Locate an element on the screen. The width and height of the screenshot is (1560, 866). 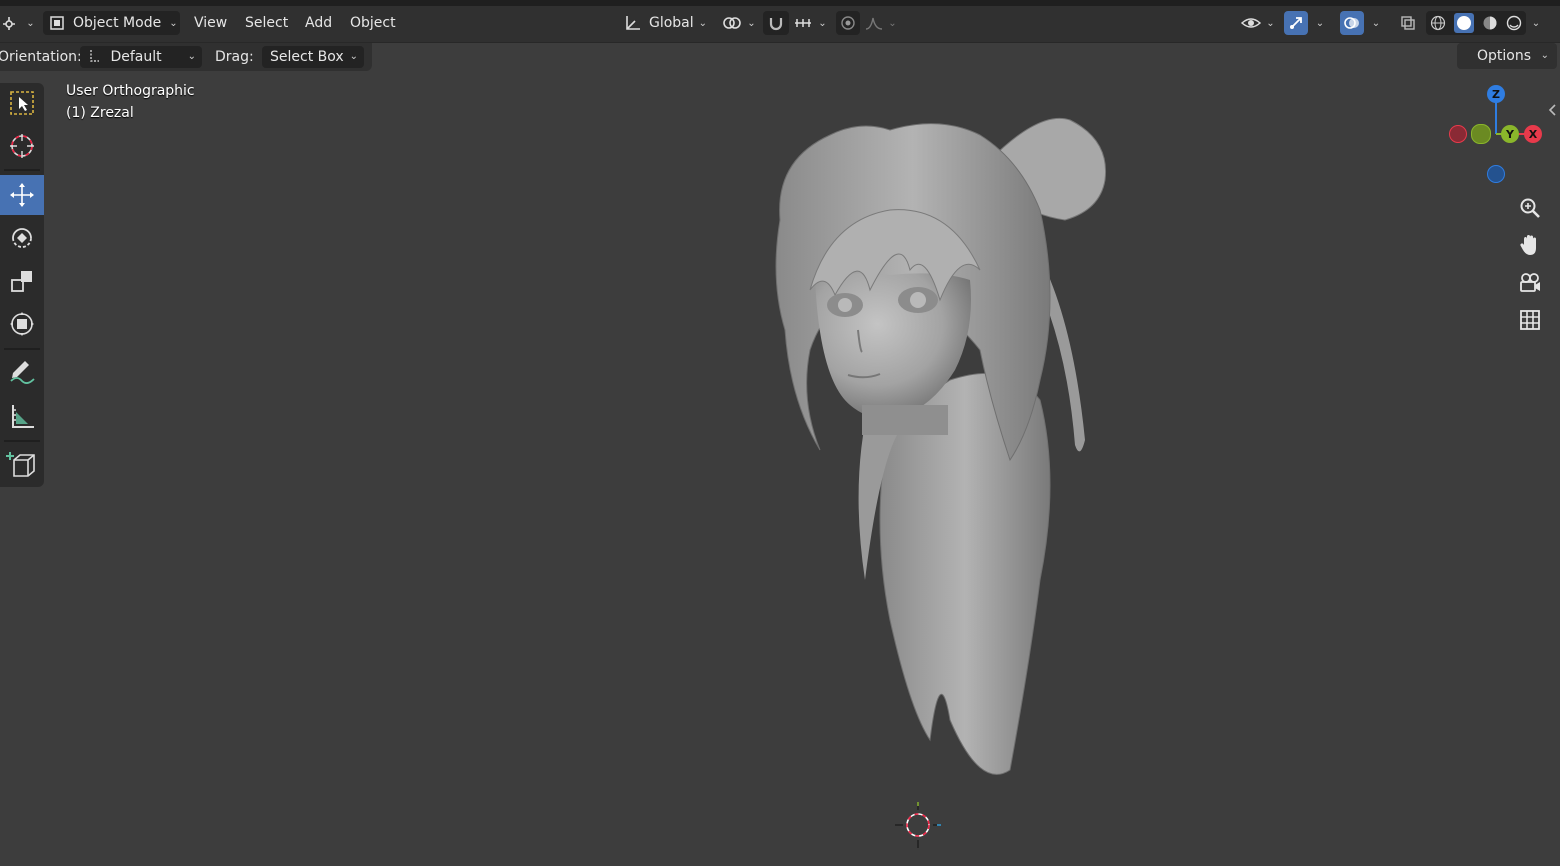
snap-increment-icon is located at coordinates (803, 23).